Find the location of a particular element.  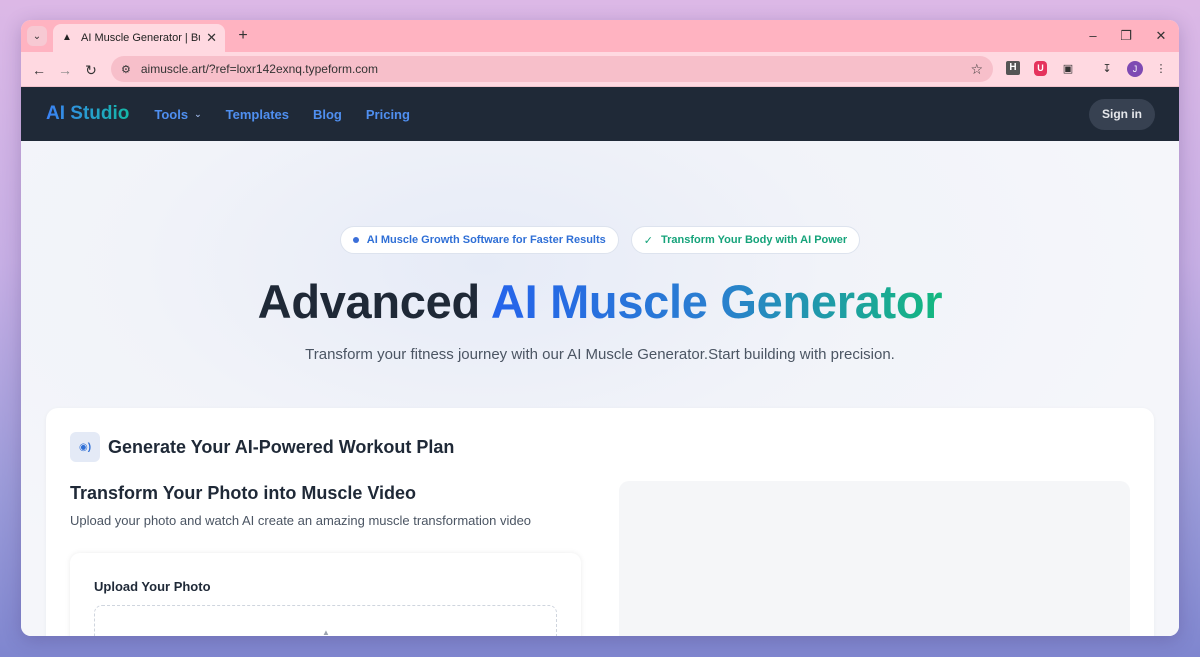

tab-search-chevron-icon: ⌄ is located at coordinates (37, 36).